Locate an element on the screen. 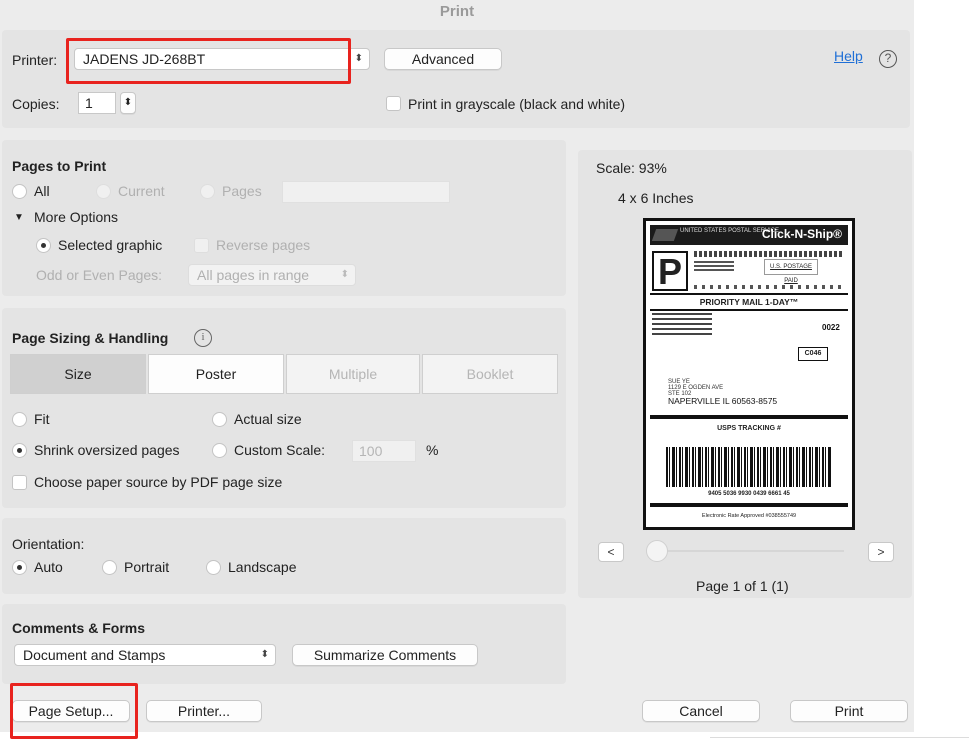 This screenshot has width=969, height=742. page-slider-track is located at coordinates (748, 551).